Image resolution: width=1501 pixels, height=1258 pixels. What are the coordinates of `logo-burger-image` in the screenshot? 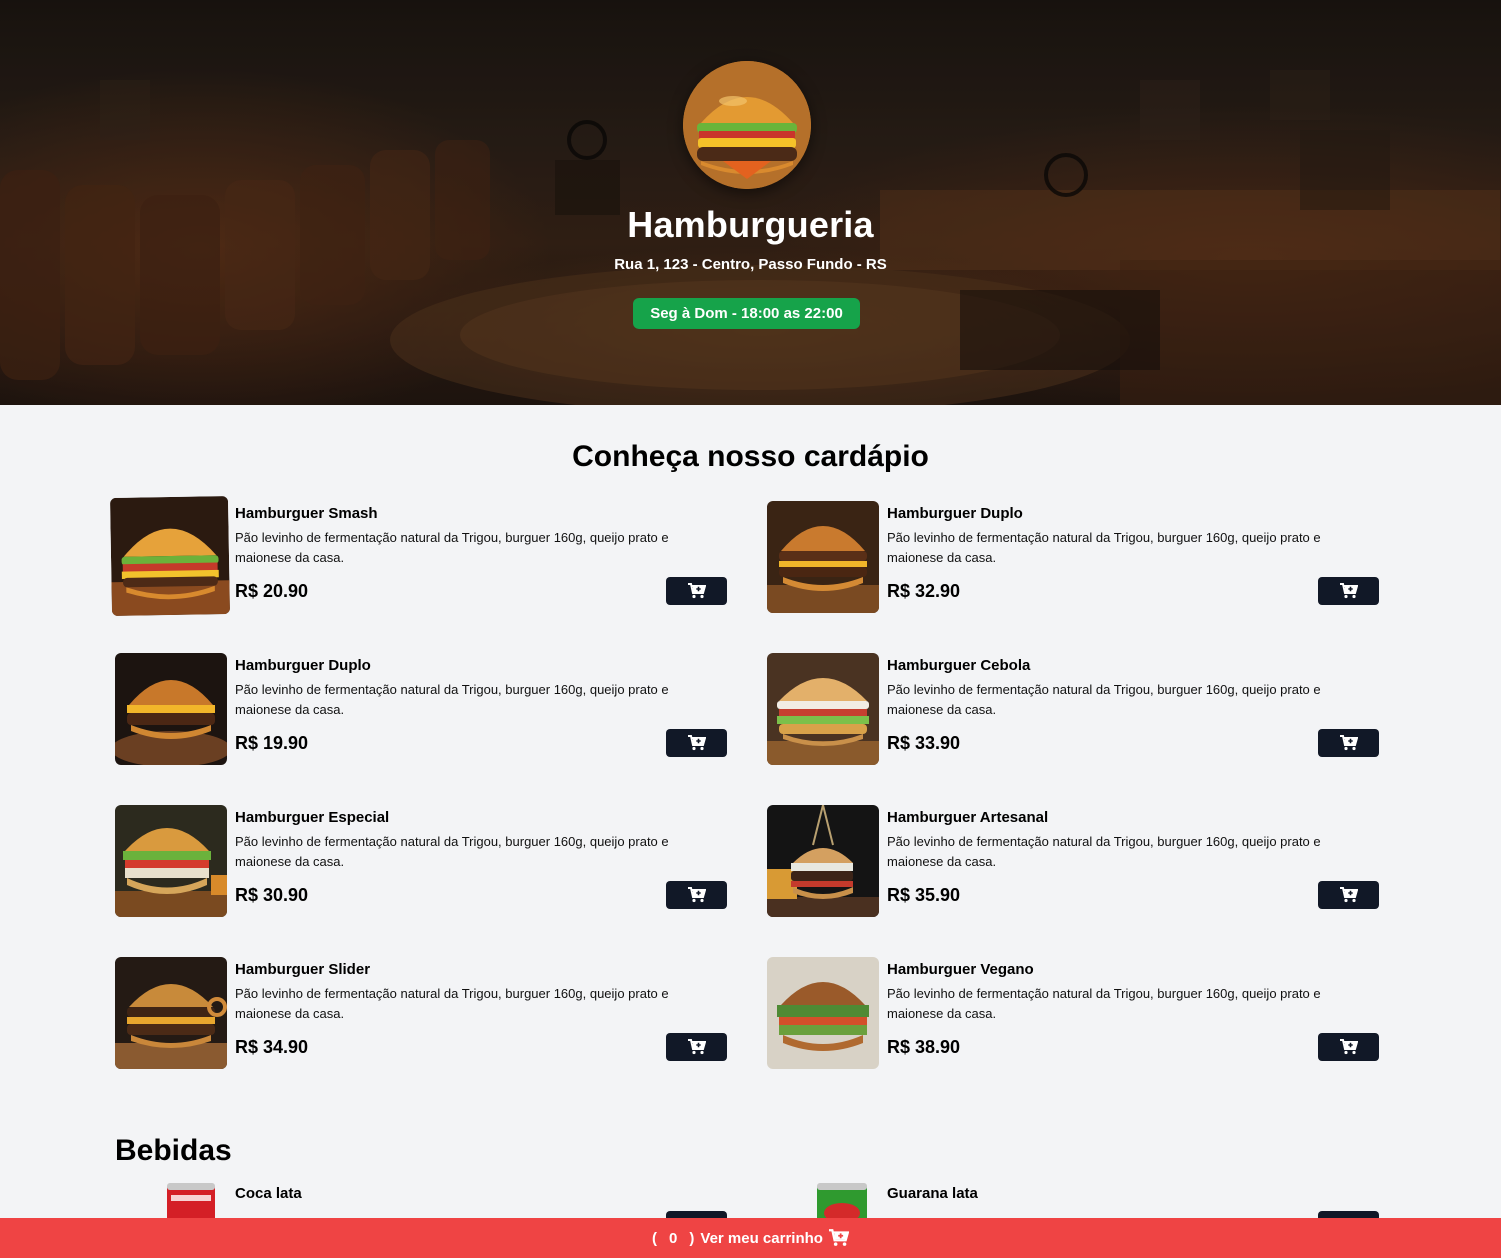 It's located at (747, 125).